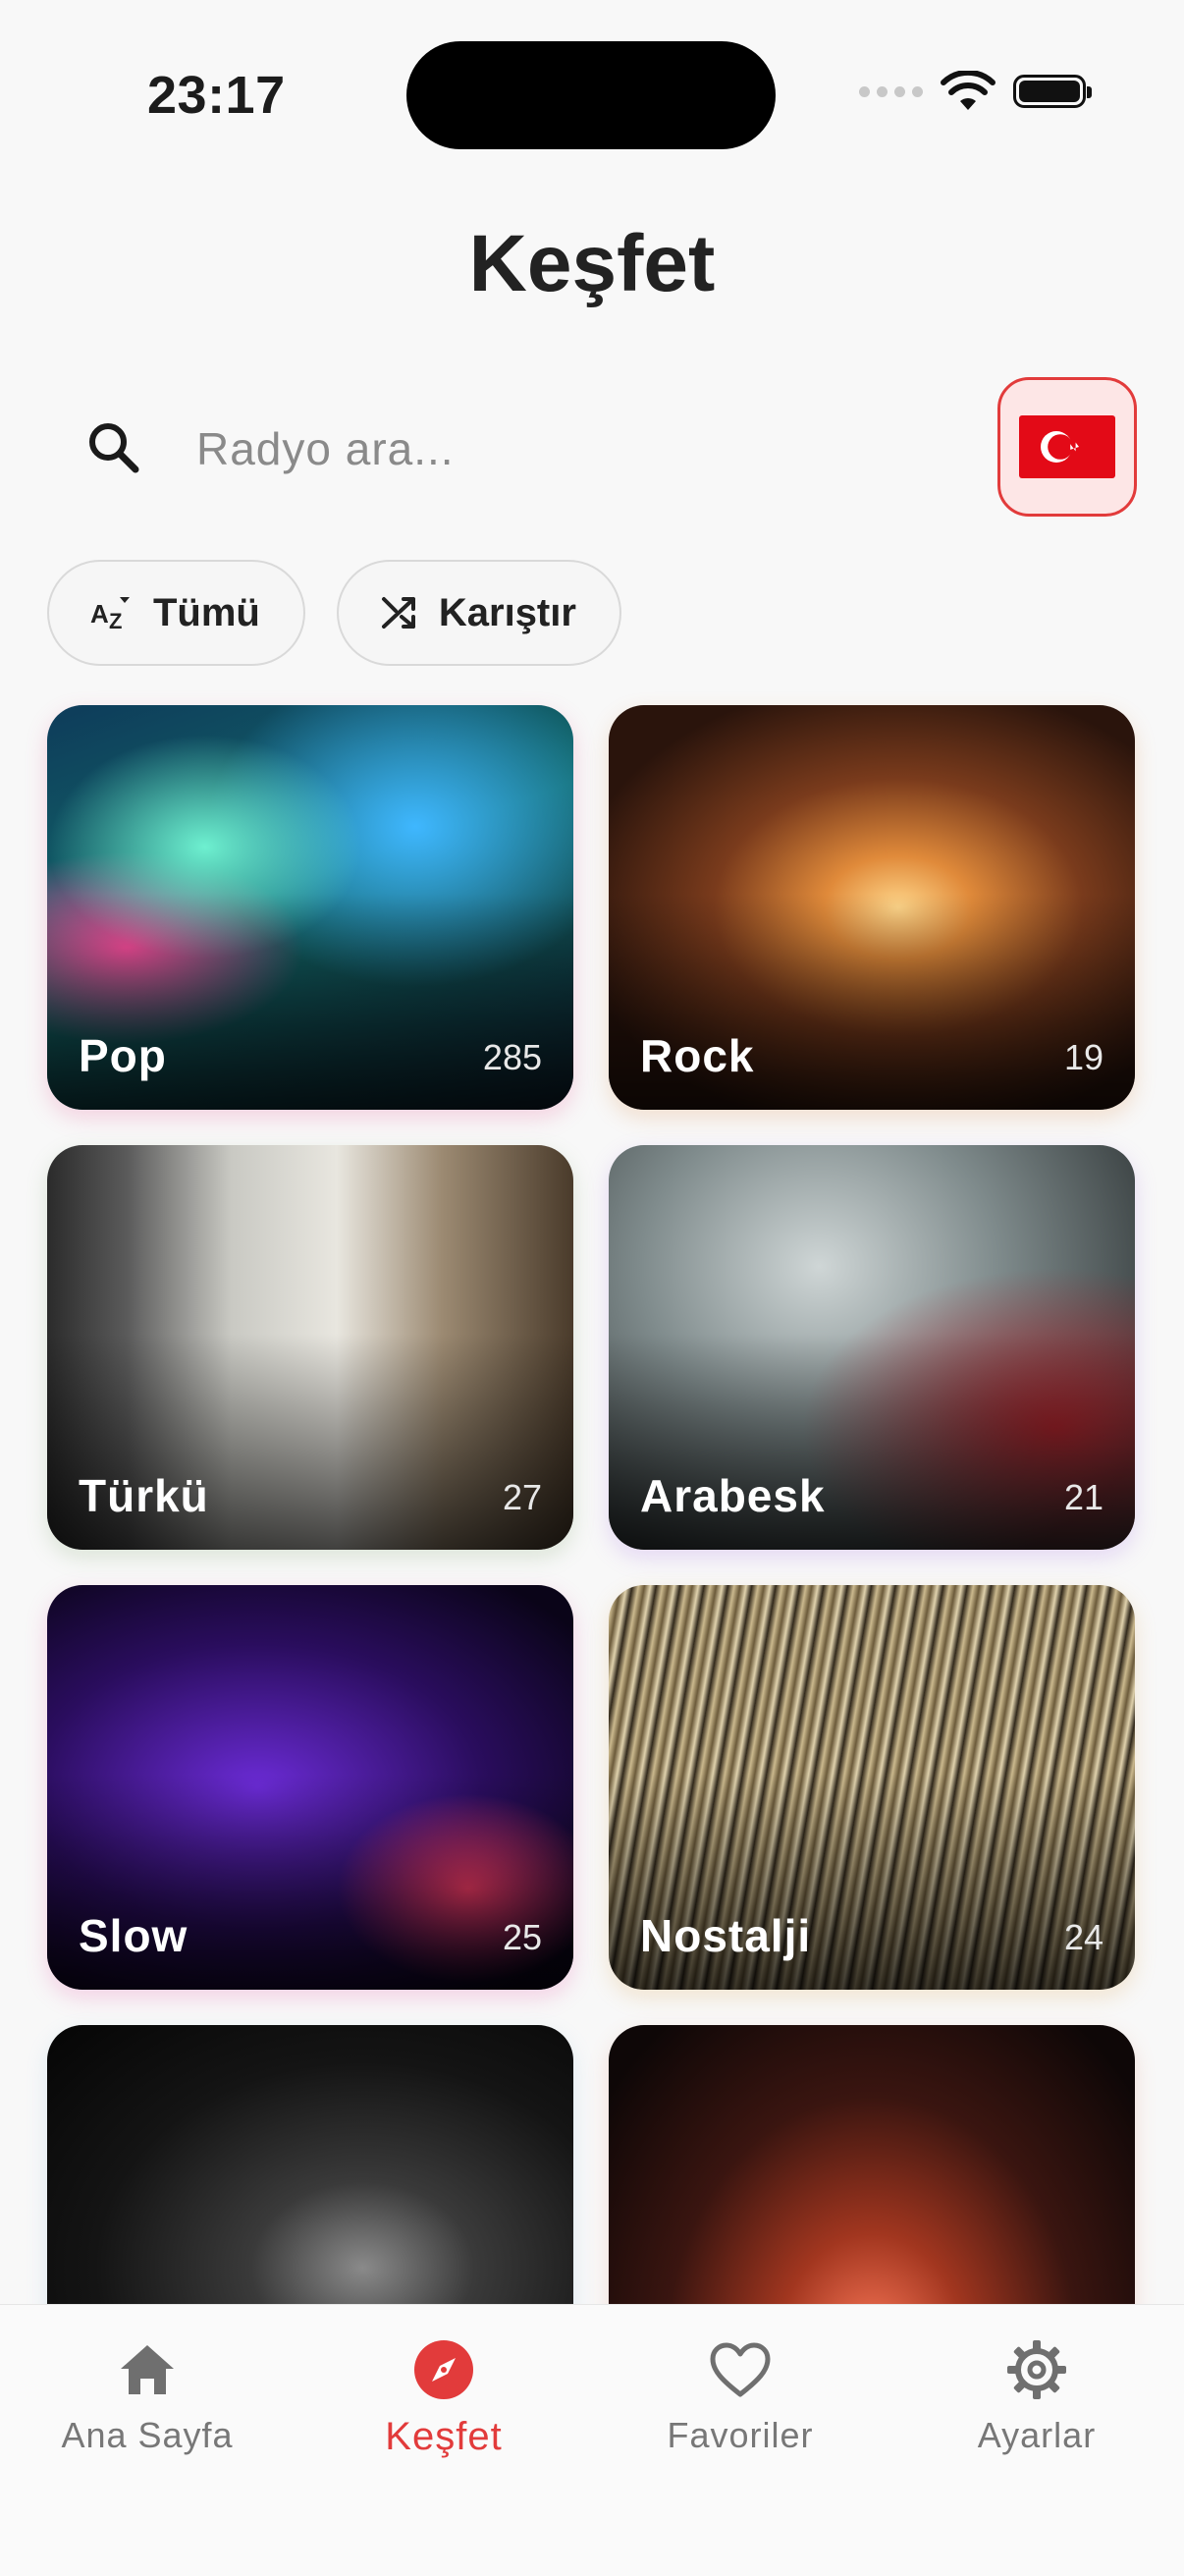  Describe the element at coordinates (522, 1937) in the screenshot. I see `genre-station-count: 25` at that location.